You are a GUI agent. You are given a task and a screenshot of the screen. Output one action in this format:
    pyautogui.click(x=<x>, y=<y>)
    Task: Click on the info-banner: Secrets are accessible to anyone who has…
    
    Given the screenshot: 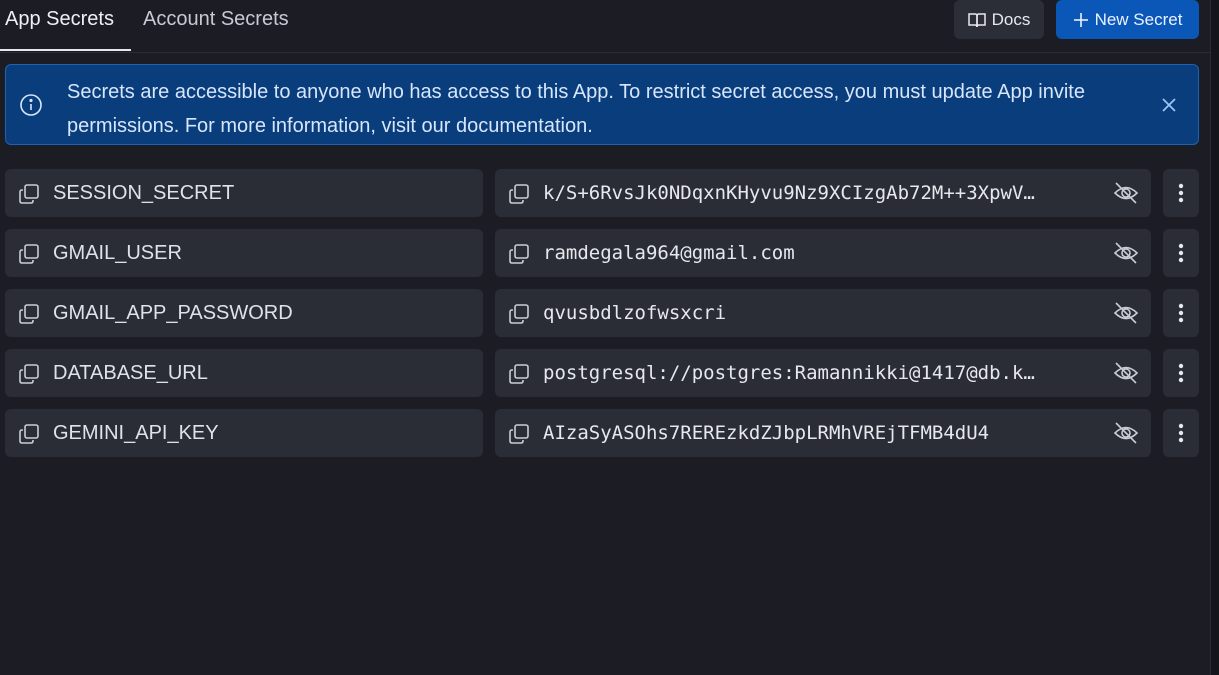 What is the action you would take?
    pyautogui.click(x=602, y=104)
    